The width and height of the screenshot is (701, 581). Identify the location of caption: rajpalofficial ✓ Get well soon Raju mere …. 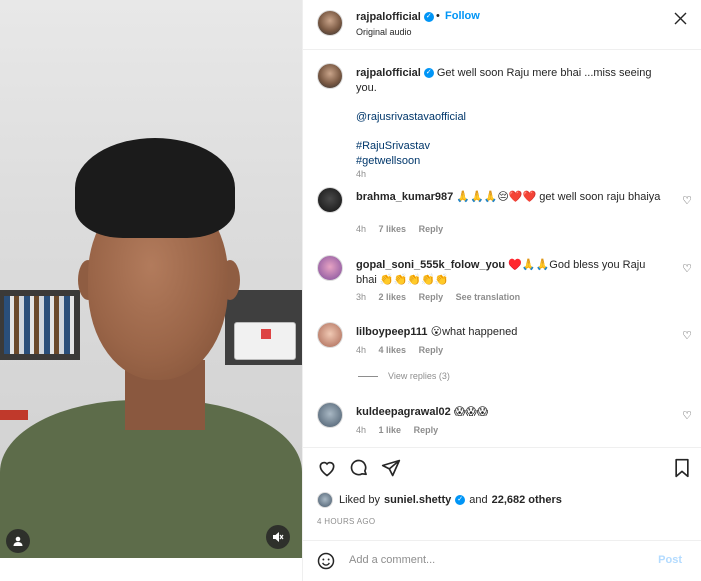
(502, 123).